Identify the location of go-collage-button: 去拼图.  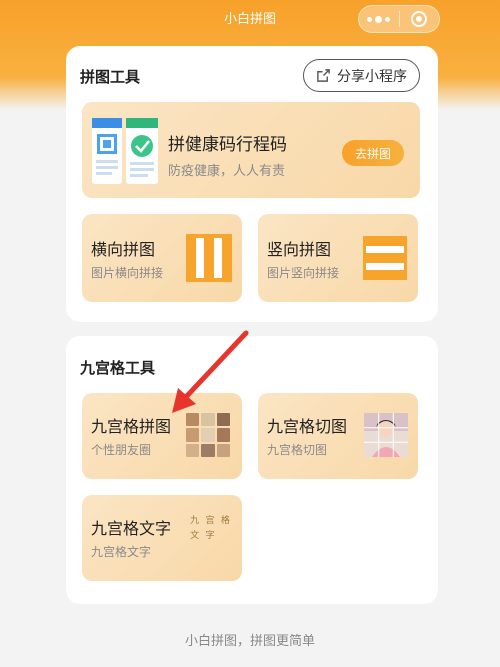
(373, 153).